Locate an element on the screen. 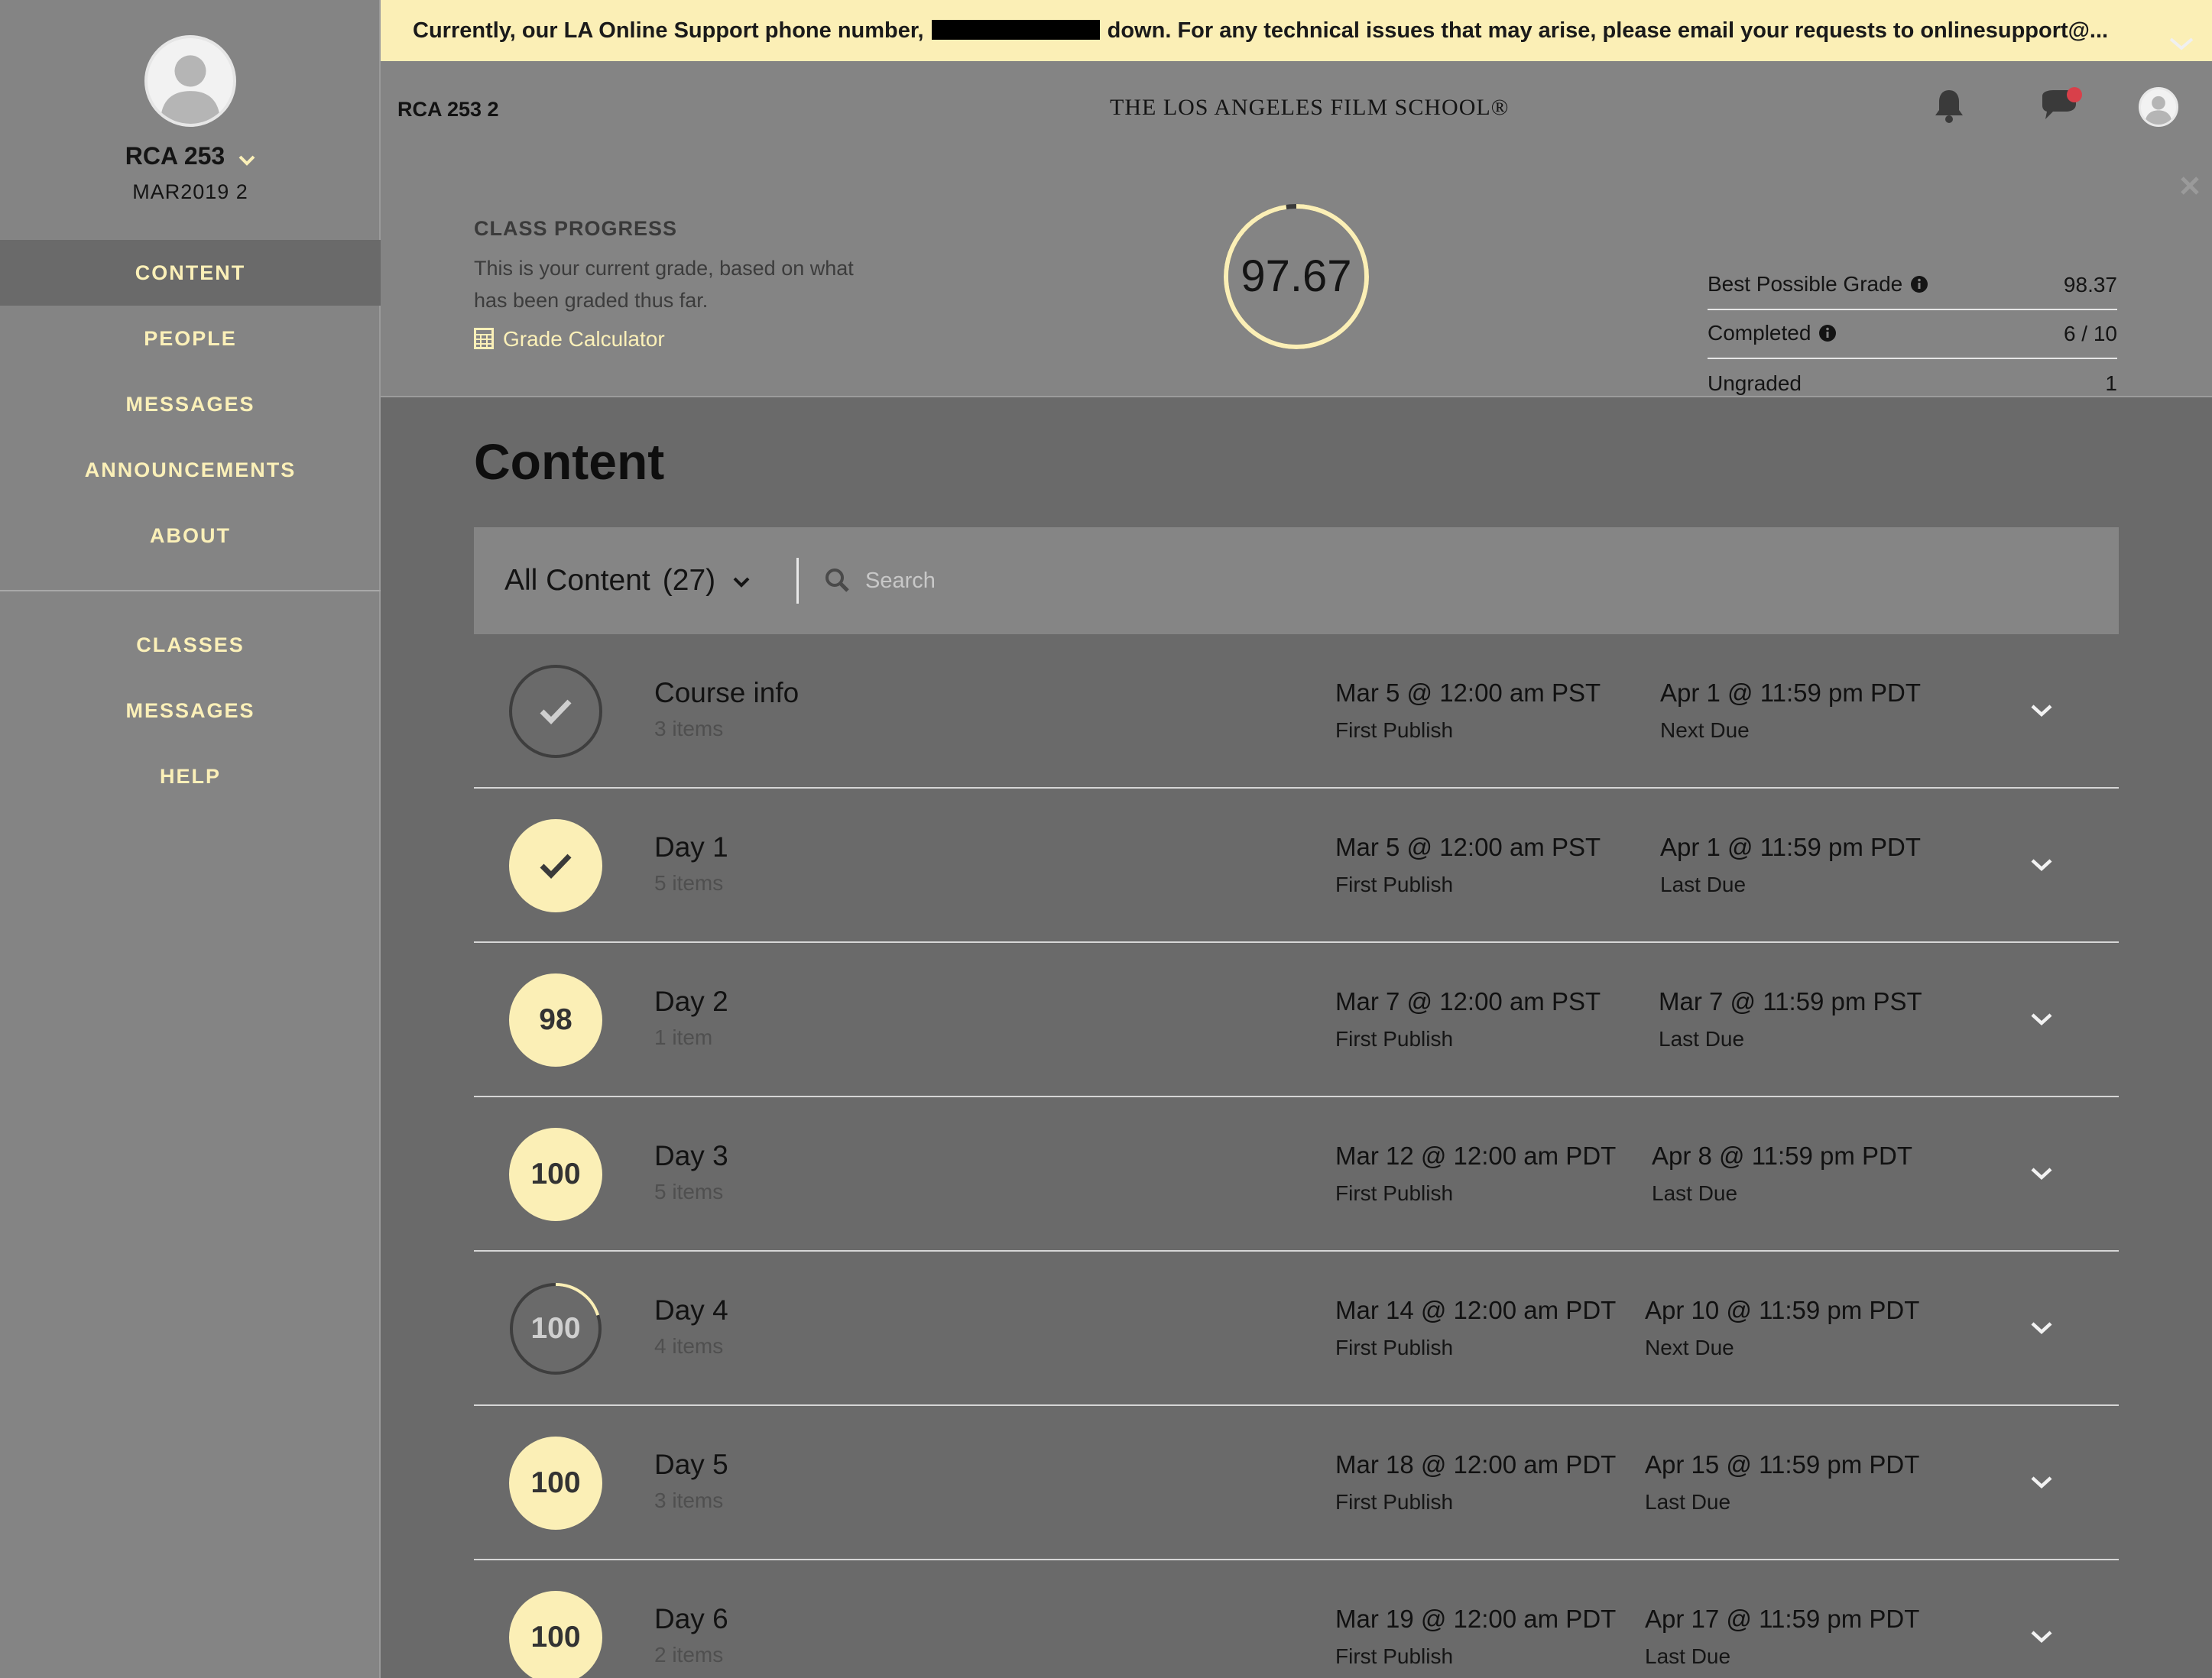 The image size is (2212, 1678). stat-label: Completed is located at coordinates (1759, 332).